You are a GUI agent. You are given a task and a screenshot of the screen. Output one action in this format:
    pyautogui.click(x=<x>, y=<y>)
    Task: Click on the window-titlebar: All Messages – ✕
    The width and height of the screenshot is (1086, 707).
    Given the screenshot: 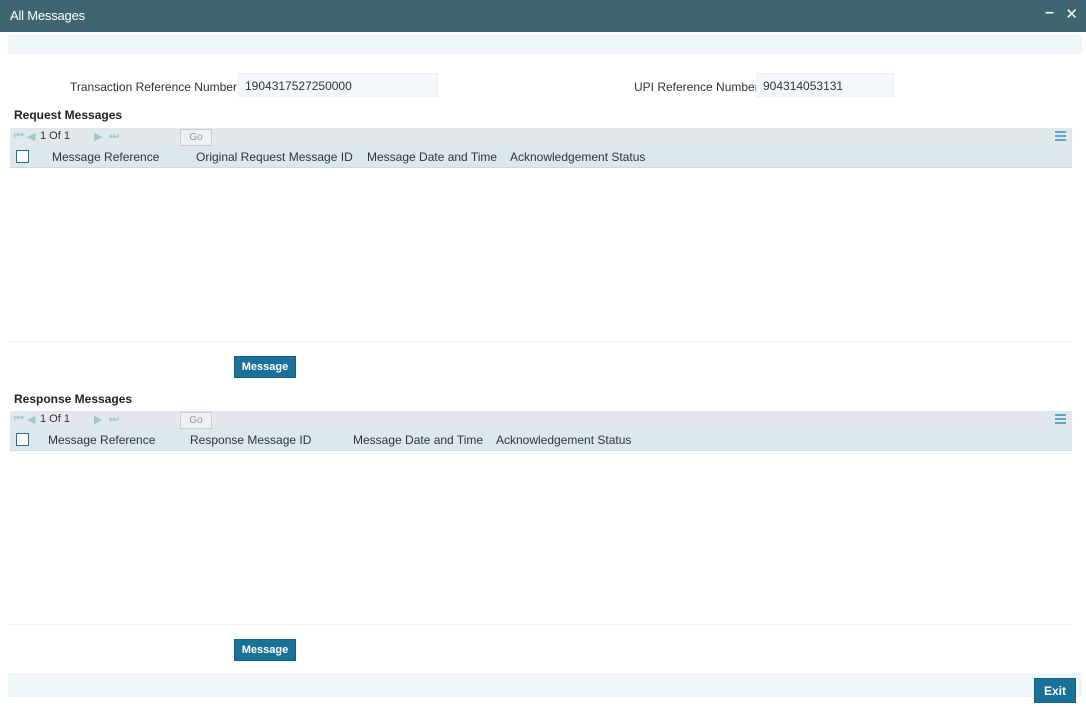 What is the action you would take?
    pyautogui.click(x=543, y=16)
    